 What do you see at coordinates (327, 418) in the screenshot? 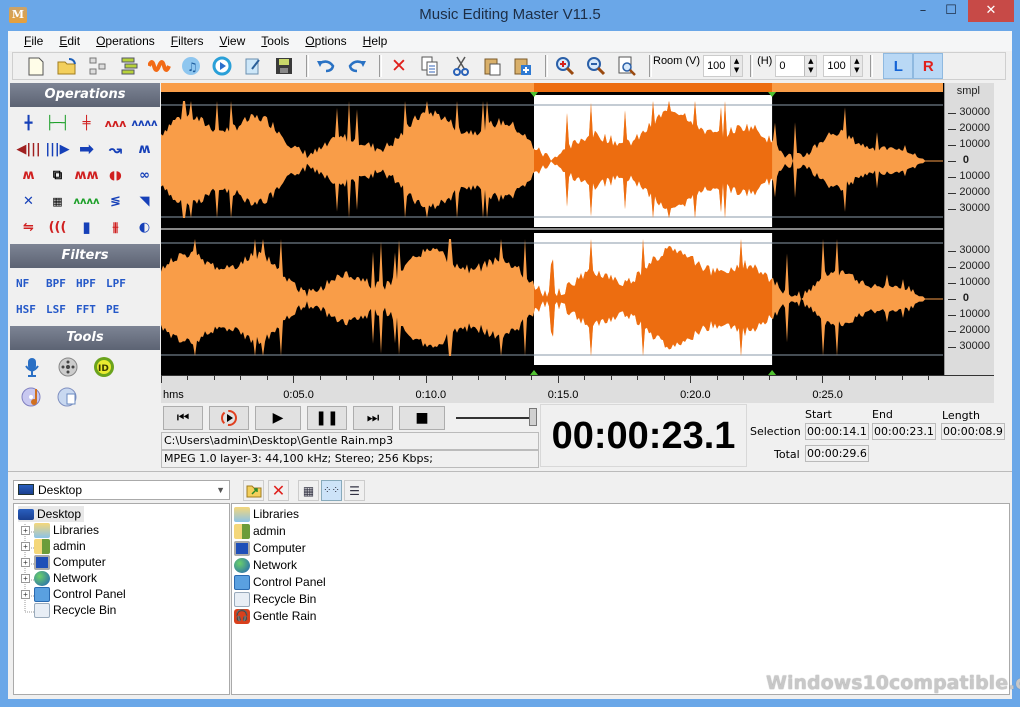
I see `pause-button: ❚❚` at bounding box center [327, 418].